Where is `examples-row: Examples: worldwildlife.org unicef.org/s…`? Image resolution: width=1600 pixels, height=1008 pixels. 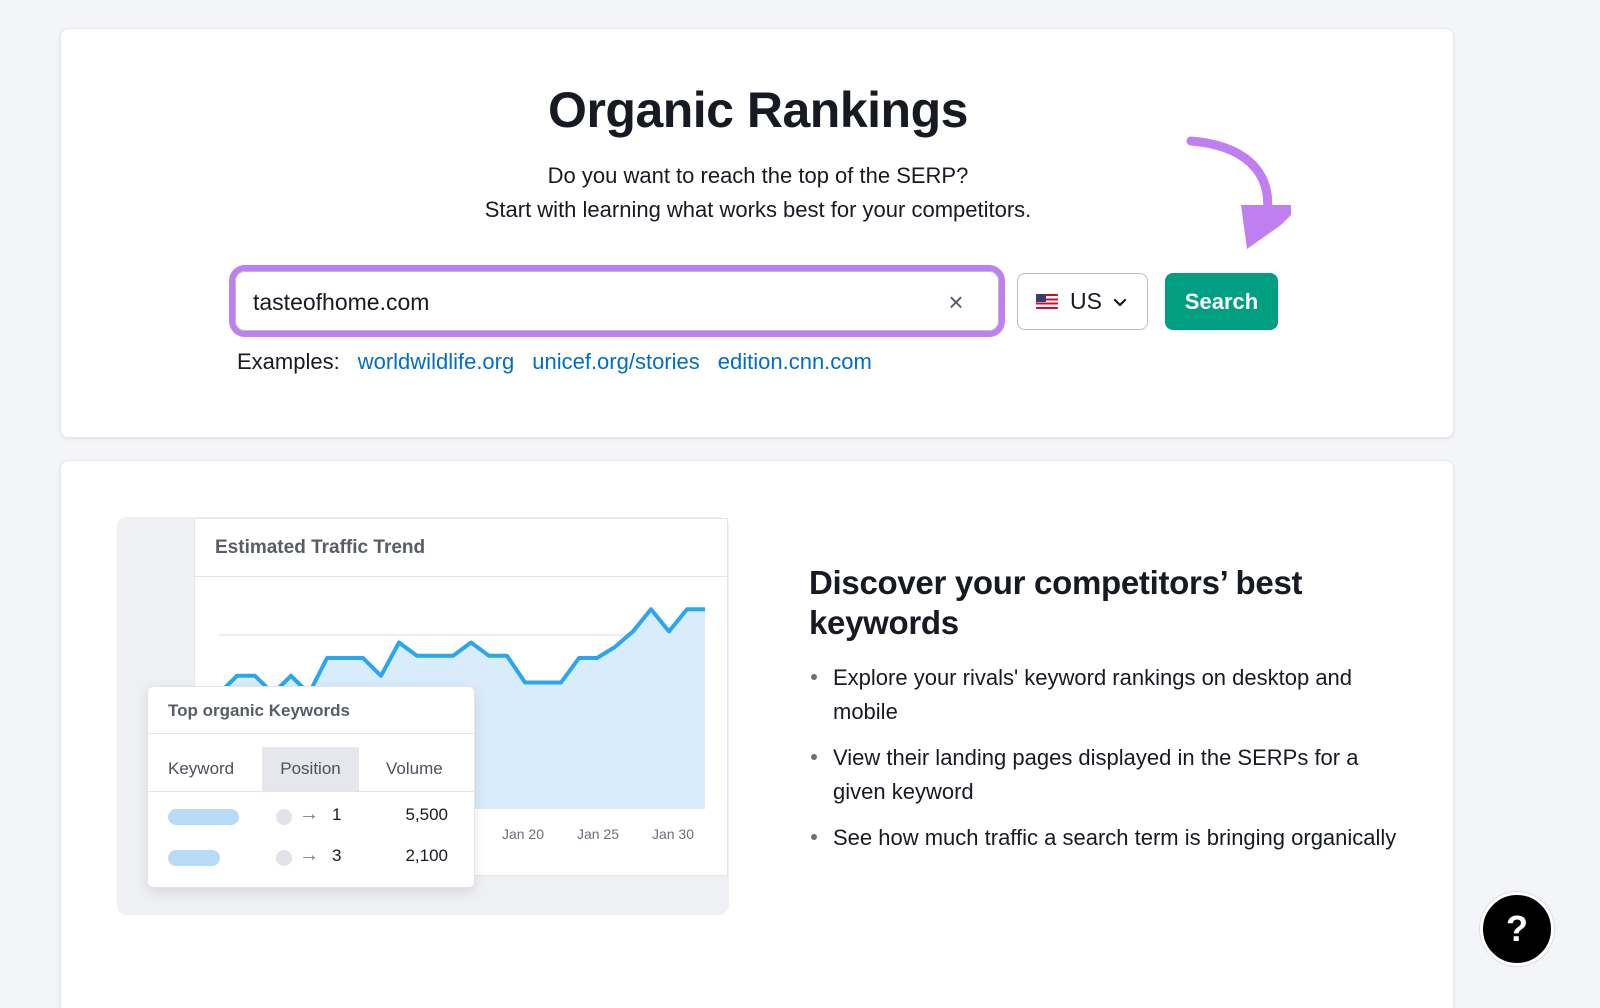
examples-row: Examples: worldwildlife.org unicef.org/s… is located at coordinates (554, 362).